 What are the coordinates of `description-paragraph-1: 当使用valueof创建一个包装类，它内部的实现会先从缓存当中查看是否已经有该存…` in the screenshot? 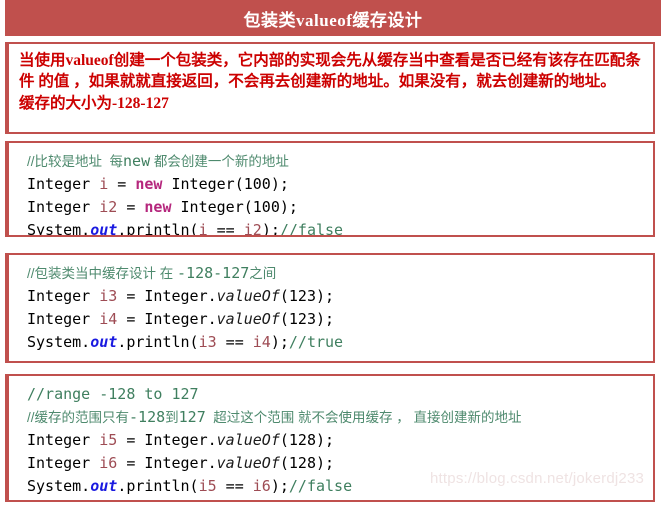 It's located at (330, 71).